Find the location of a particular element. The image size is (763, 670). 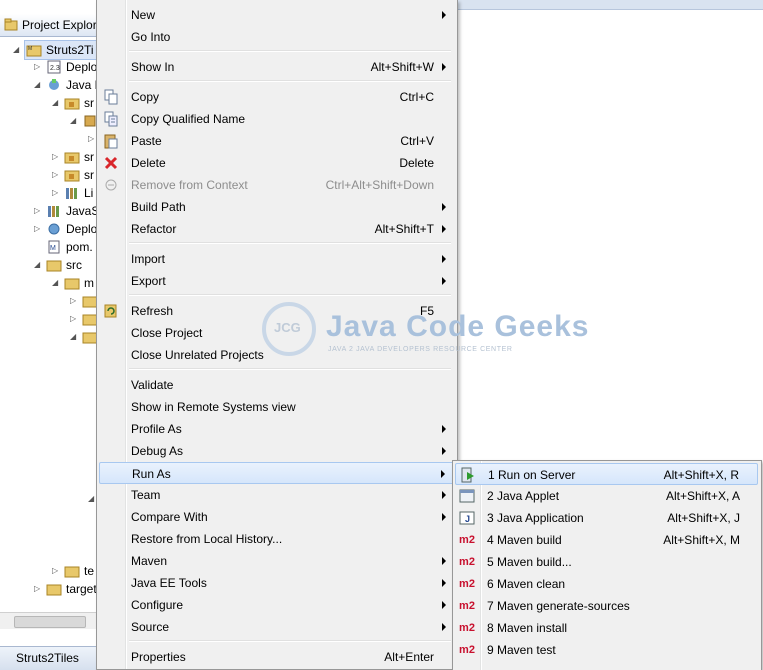

menu-item-team: Team is located at coordinates (276, 495).